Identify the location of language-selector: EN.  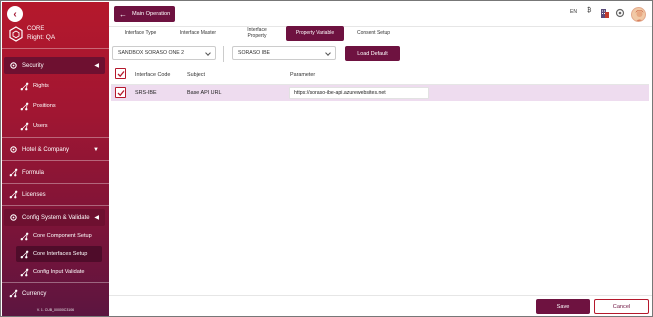
(573, 12).